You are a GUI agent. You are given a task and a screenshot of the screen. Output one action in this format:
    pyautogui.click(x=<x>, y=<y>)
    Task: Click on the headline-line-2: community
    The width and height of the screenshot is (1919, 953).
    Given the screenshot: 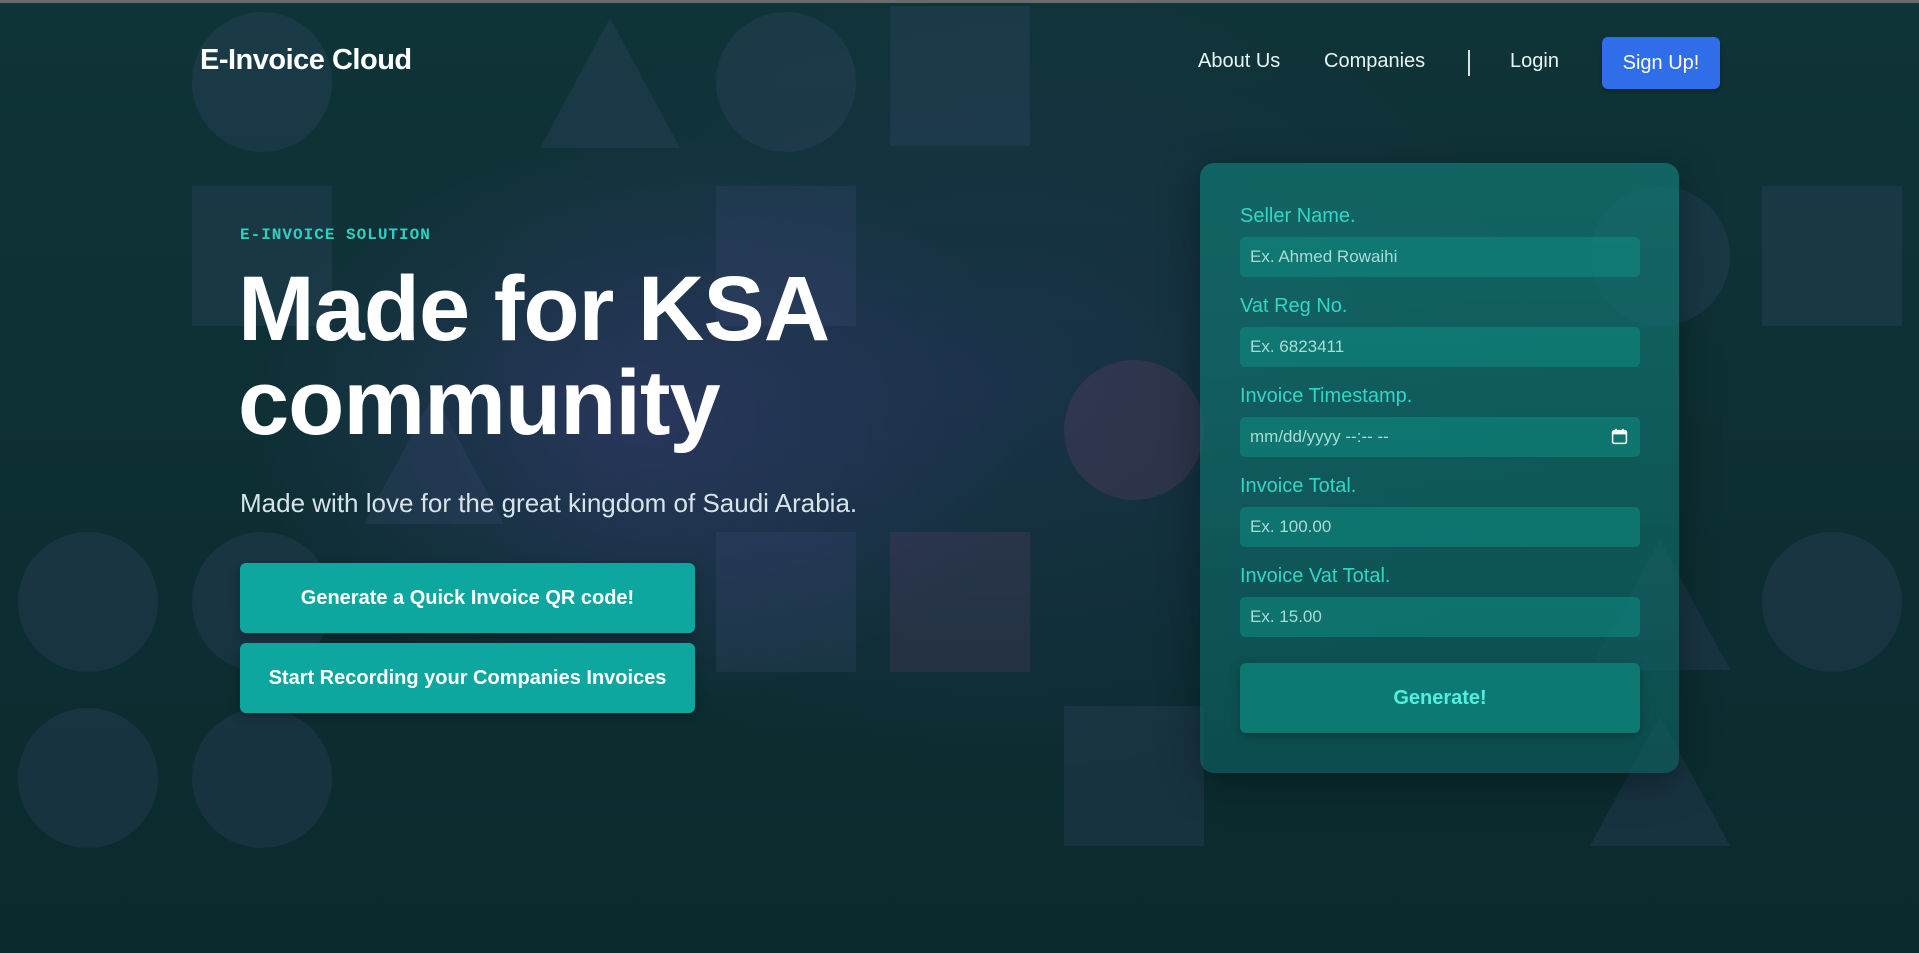 What is the action you would take?
    pyautogui.click(x=479, y=403)
    